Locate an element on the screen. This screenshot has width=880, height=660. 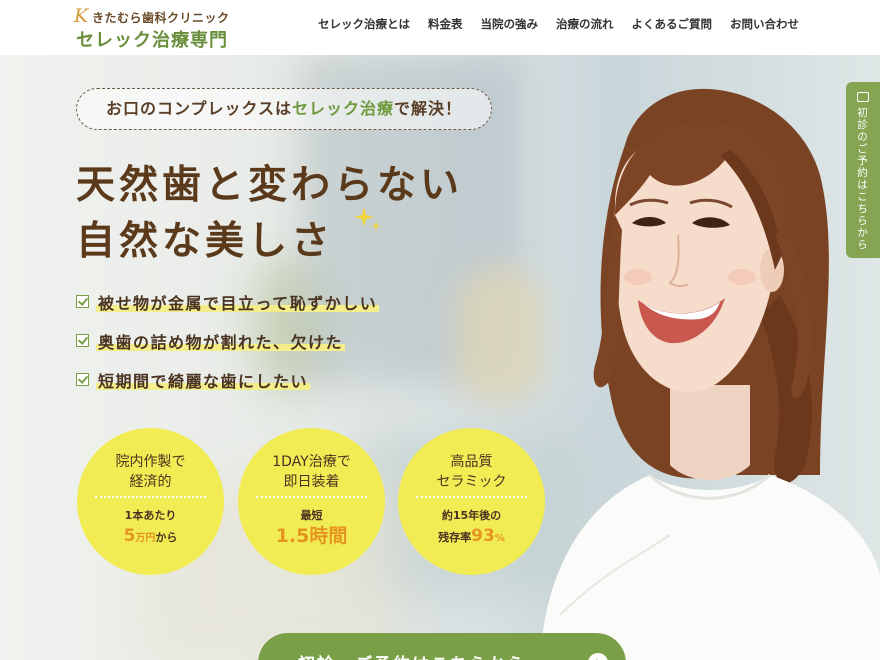
list-item: 奥歯の詰め物が割れた、欠けた is located at coordinates (227, 348).